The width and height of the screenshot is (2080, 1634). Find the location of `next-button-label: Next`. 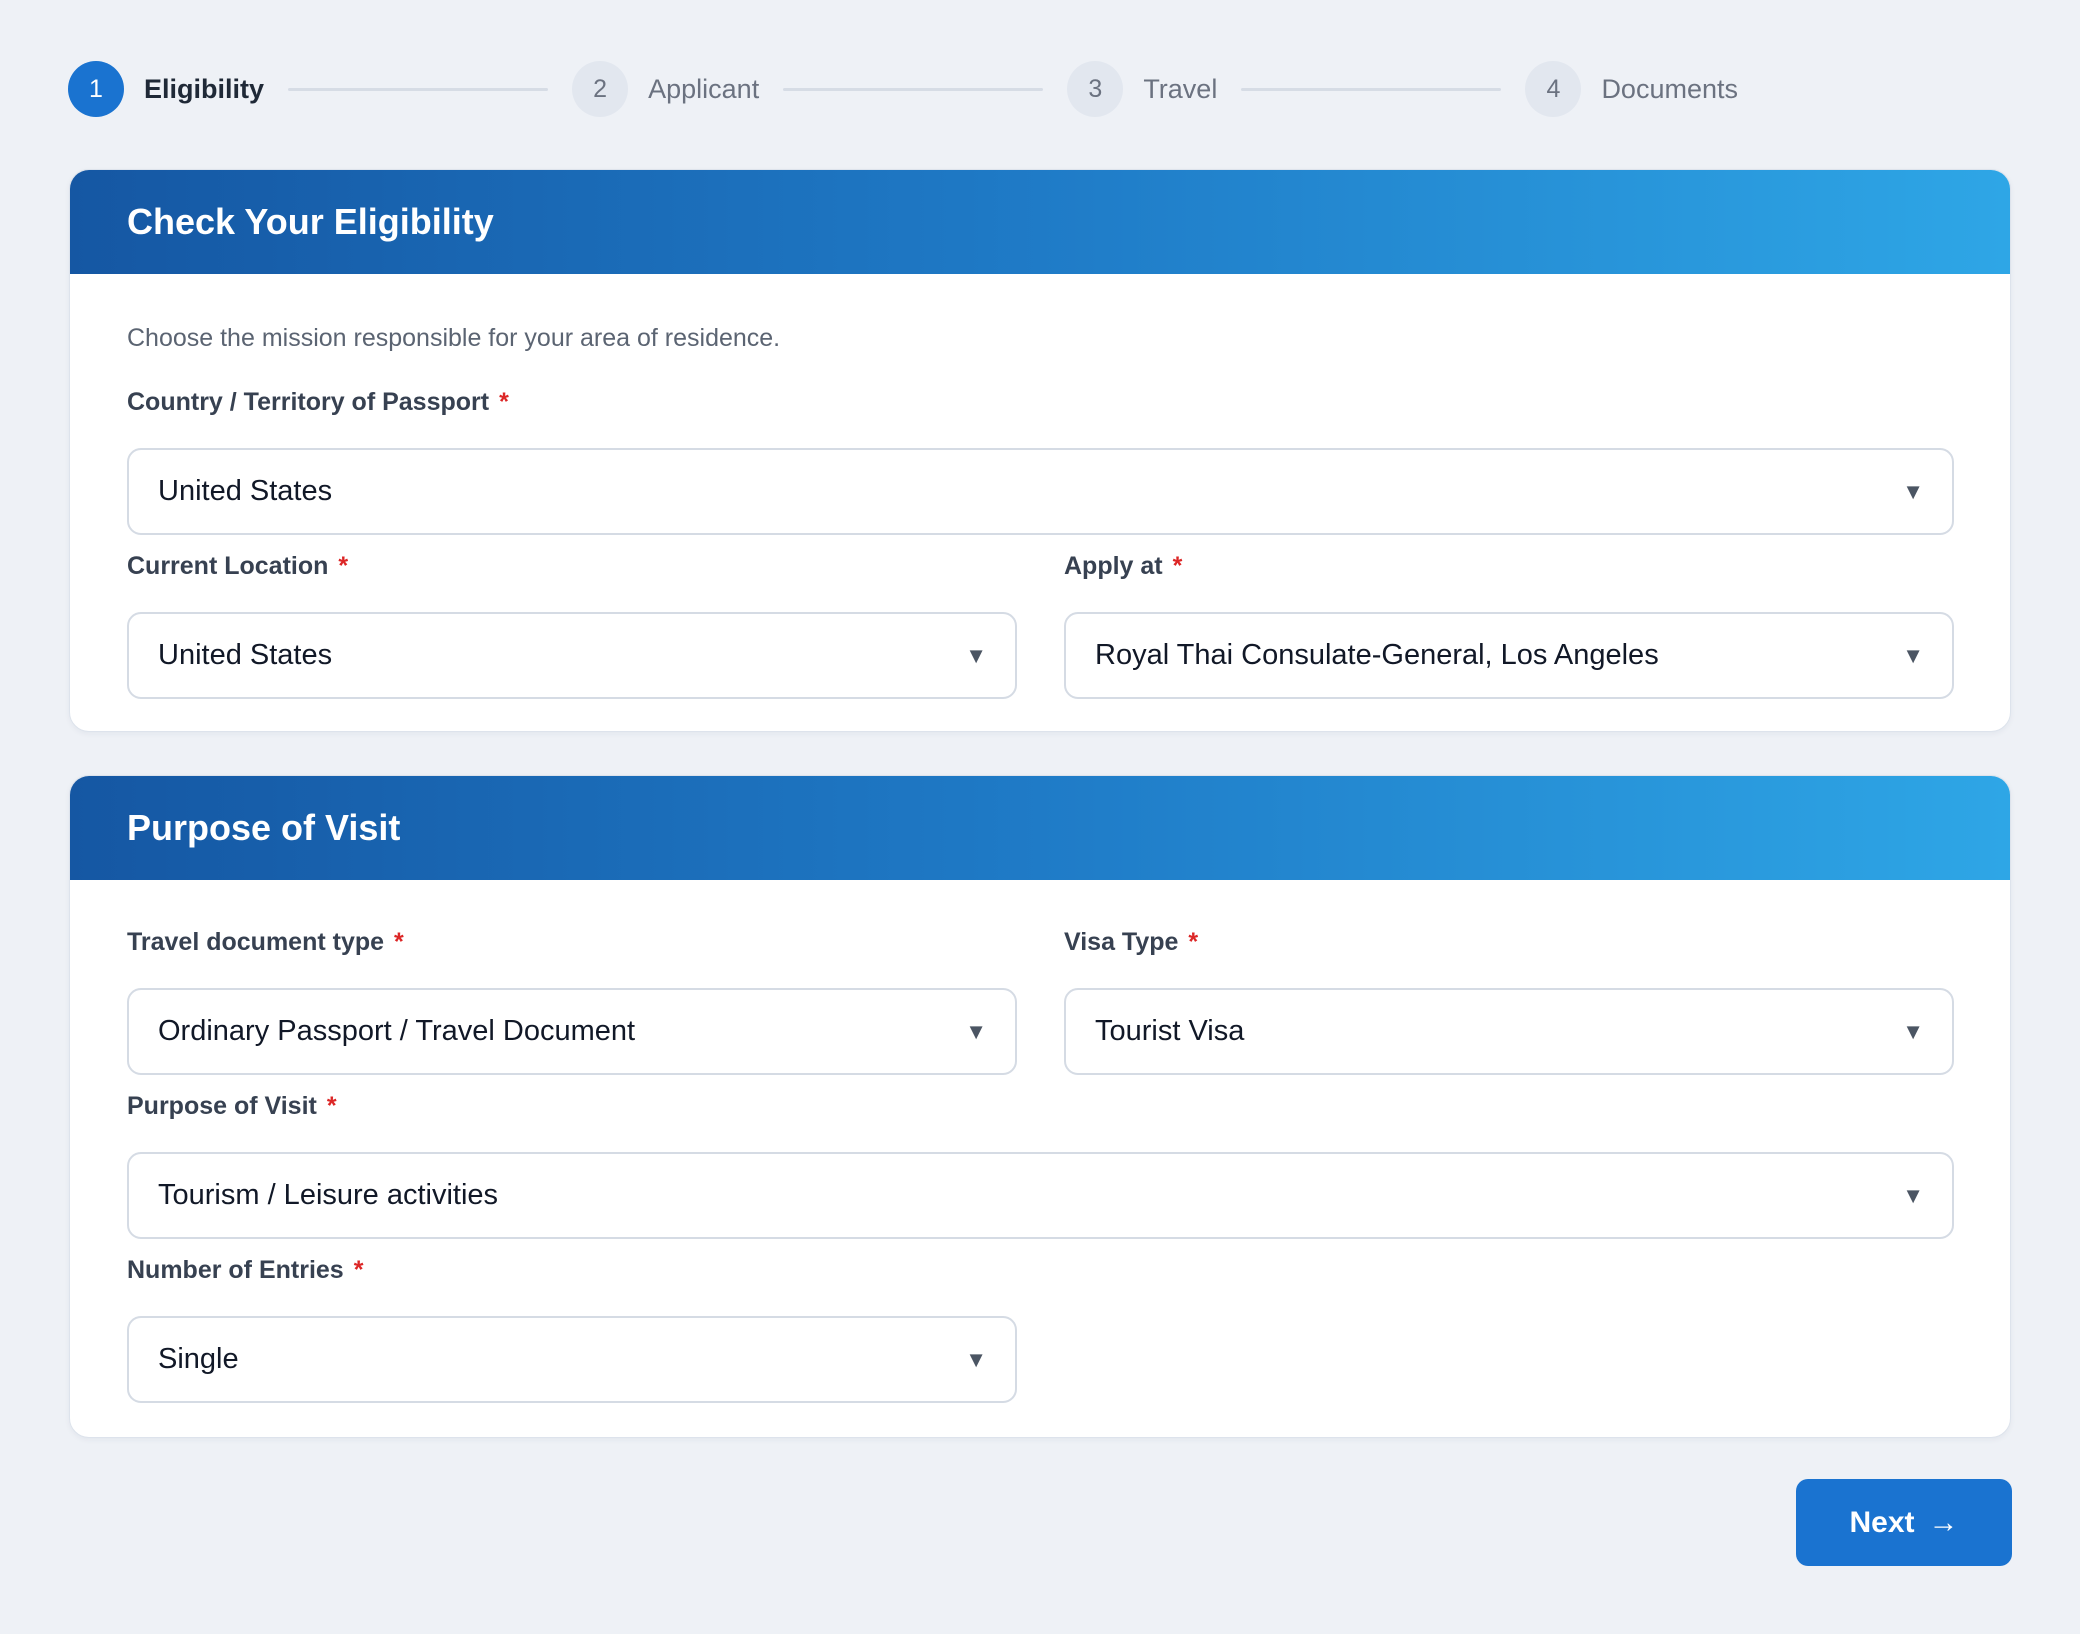

next-button-label: Next is located at coordinates (1882, 1522).